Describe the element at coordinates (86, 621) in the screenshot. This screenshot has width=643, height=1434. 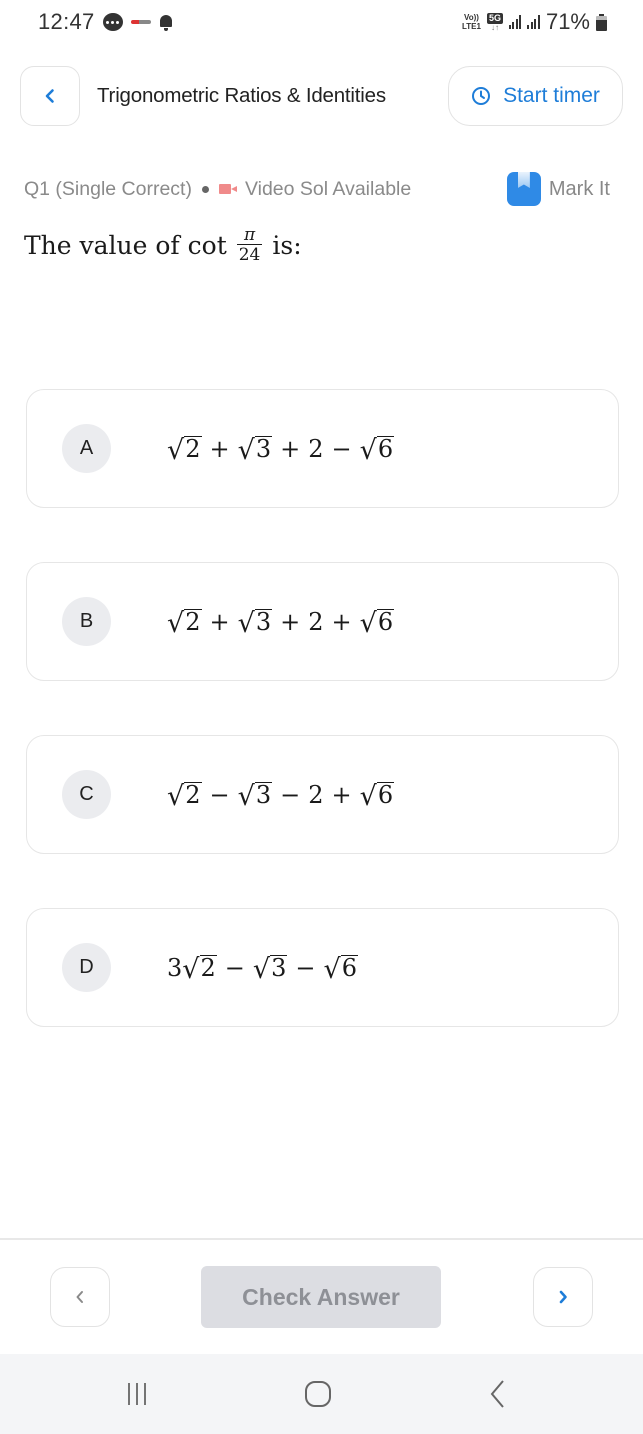
I see `option-letter: B` at that location.